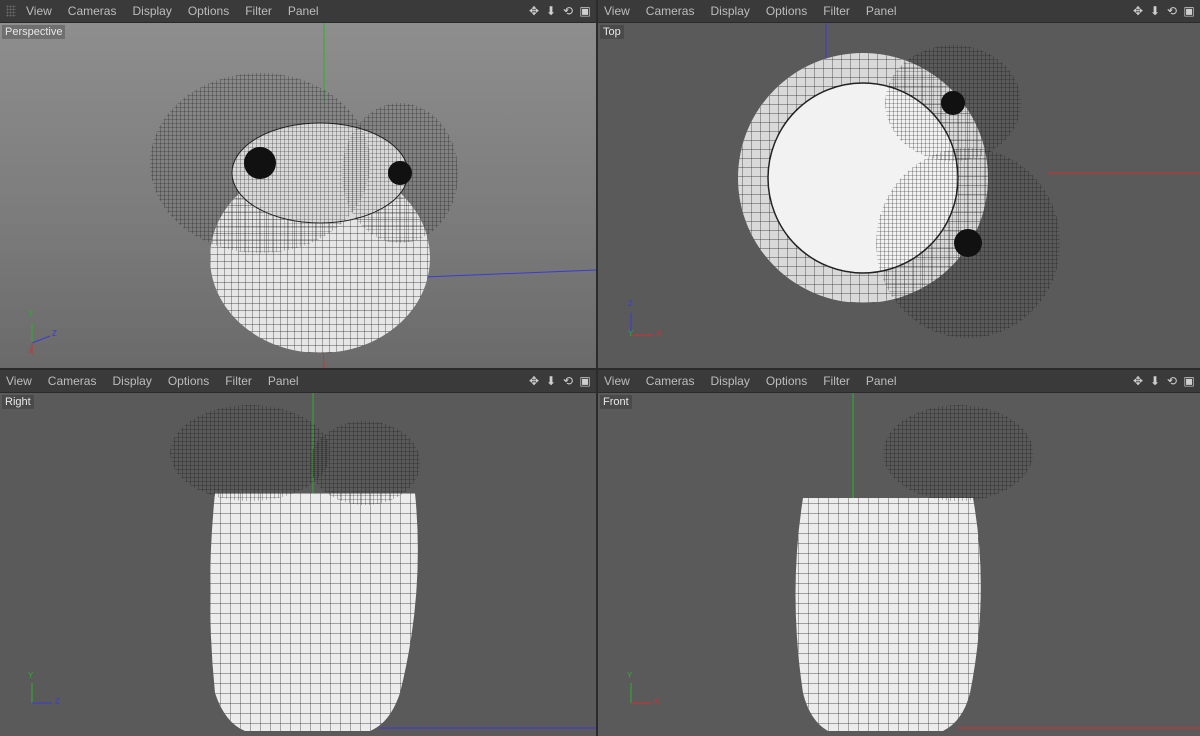  Describe the element at coordinates (34, 32) in the screenshot. I see `viewport-label: Perspective` at that location.